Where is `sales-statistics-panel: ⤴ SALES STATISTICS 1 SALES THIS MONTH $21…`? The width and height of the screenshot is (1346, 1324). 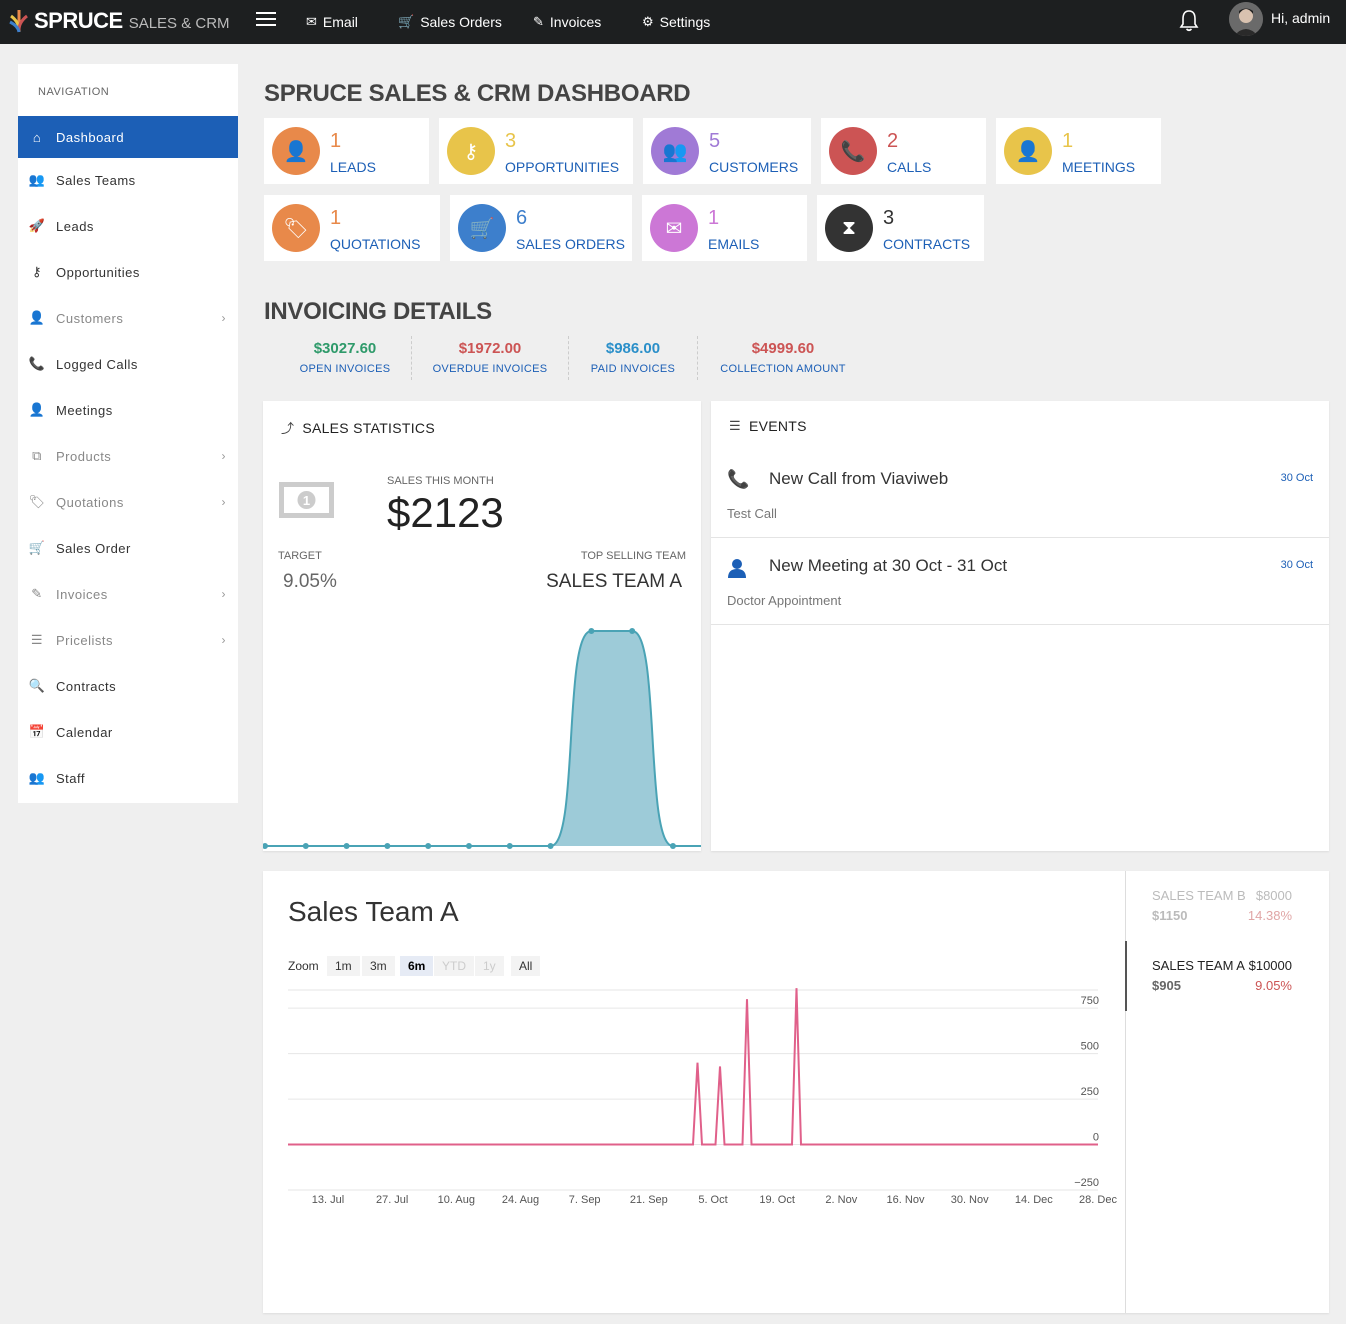 sales-statistics-panel: ⤴ SALES STATISTICS 1 SALES THIS MONTH $21… is located at coordinates (482, 626).